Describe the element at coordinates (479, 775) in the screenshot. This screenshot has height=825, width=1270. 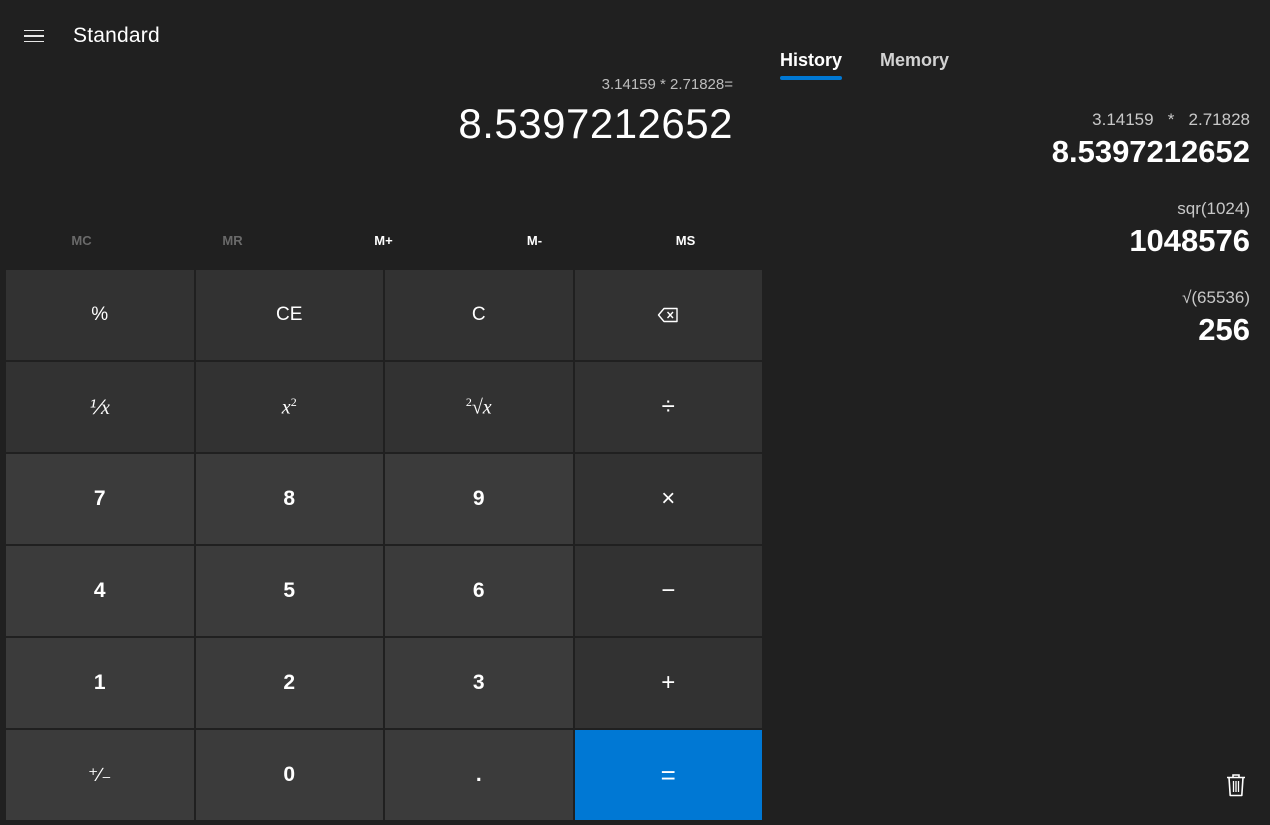
I see `decimal-button: .` at that location.